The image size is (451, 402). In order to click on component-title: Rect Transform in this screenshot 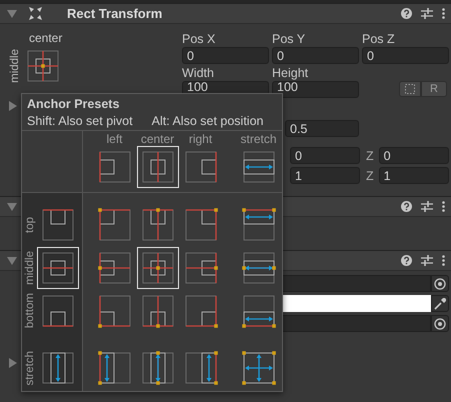, I will do `click(114, 13)`.